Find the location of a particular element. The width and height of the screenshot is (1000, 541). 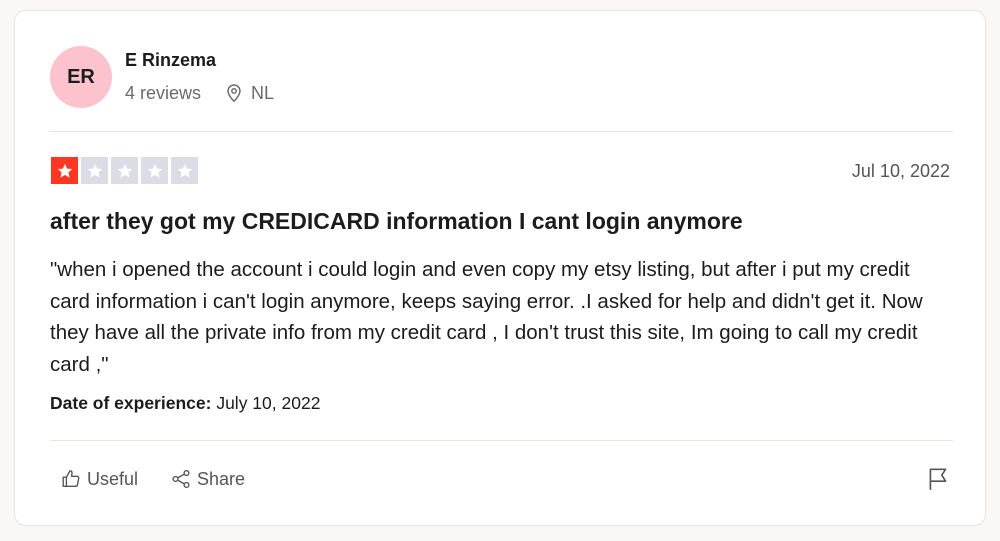

share-button: Share is located at coordinates (207, 479).